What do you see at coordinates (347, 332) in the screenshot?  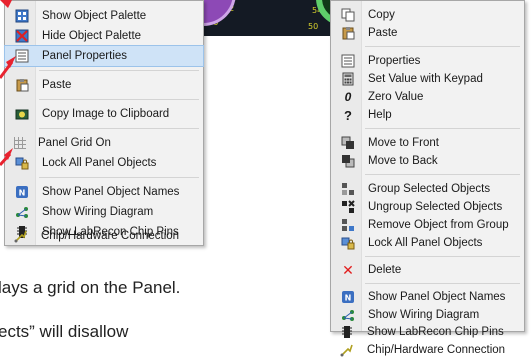 I see `chip-icon` at bounding box center [347, 332].